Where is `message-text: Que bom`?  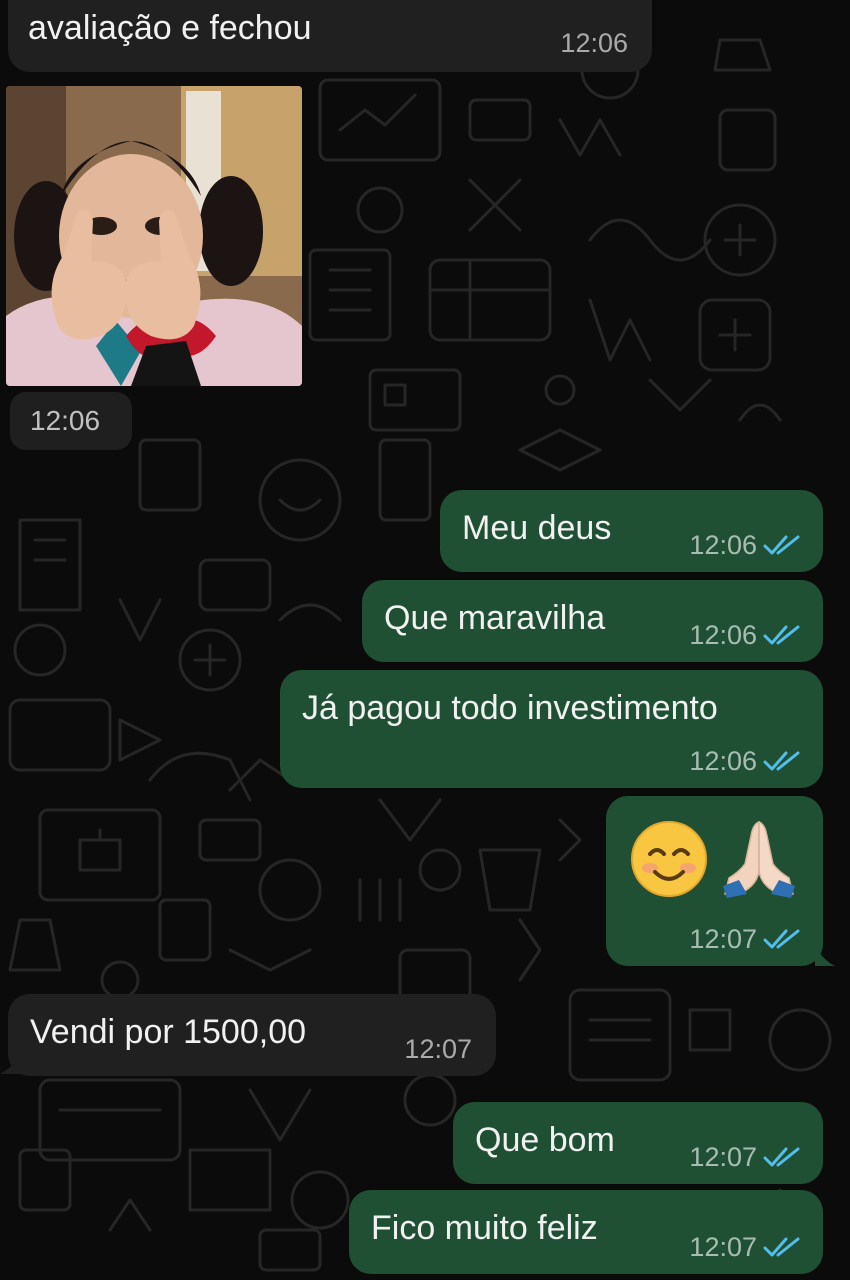 message-text: Que bom is located at coordinates (545, 1140).